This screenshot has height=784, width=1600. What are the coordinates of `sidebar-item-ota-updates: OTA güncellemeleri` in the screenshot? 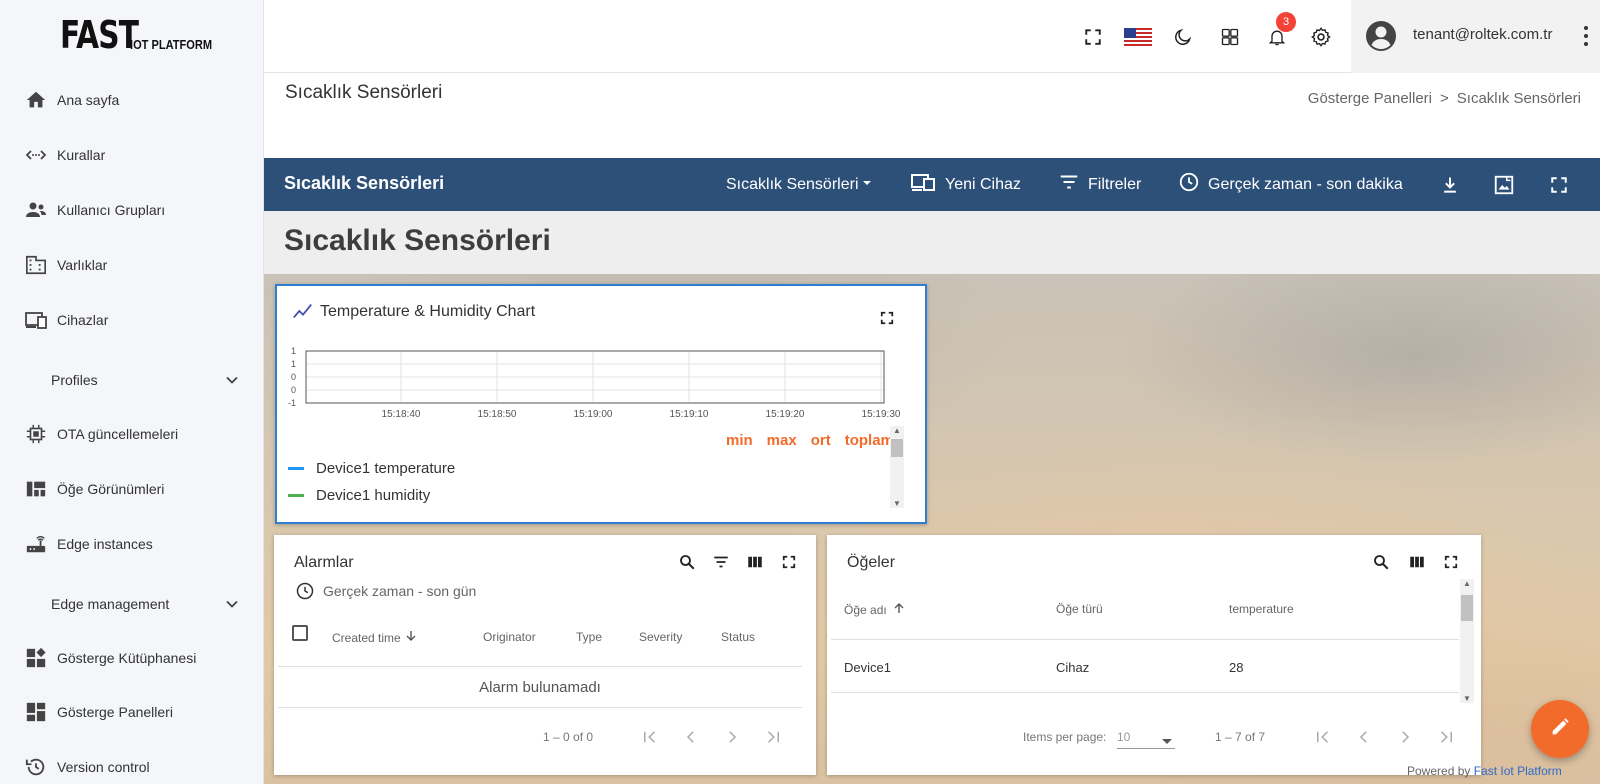 It's located at (132, 434).